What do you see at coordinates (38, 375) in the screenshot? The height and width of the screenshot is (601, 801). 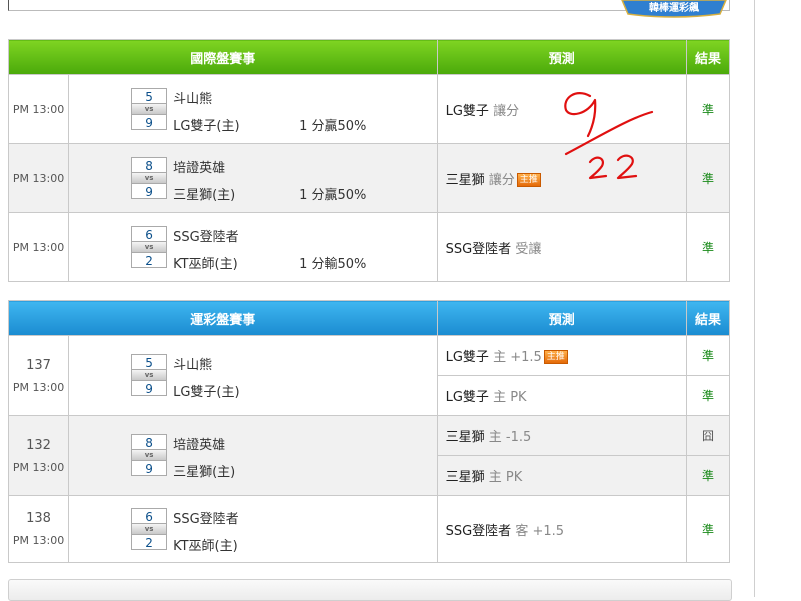 I see `game-number-cell: 137 PM 13:00` at bounding box center [38, 375].